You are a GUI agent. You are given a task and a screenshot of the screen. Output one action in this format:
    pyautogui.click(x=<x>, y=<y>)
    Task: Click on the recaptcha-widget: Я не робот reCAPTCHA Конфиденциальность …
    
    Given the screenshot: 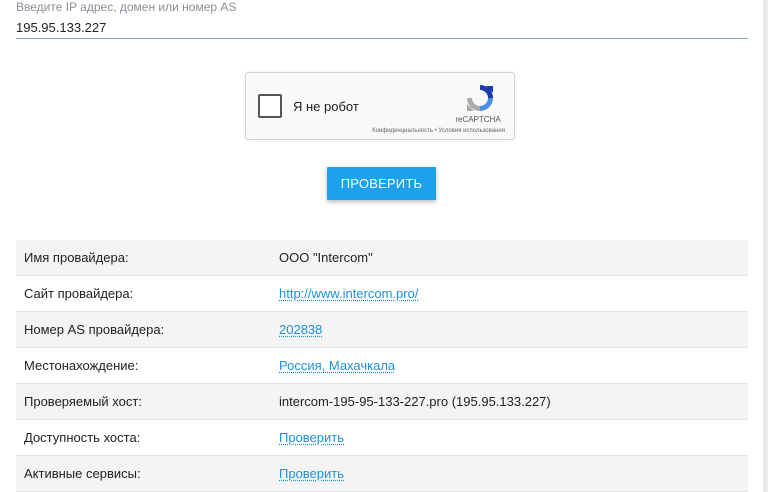 What is the action you would take?
    pyautogui.click(x=380, y=106)
    